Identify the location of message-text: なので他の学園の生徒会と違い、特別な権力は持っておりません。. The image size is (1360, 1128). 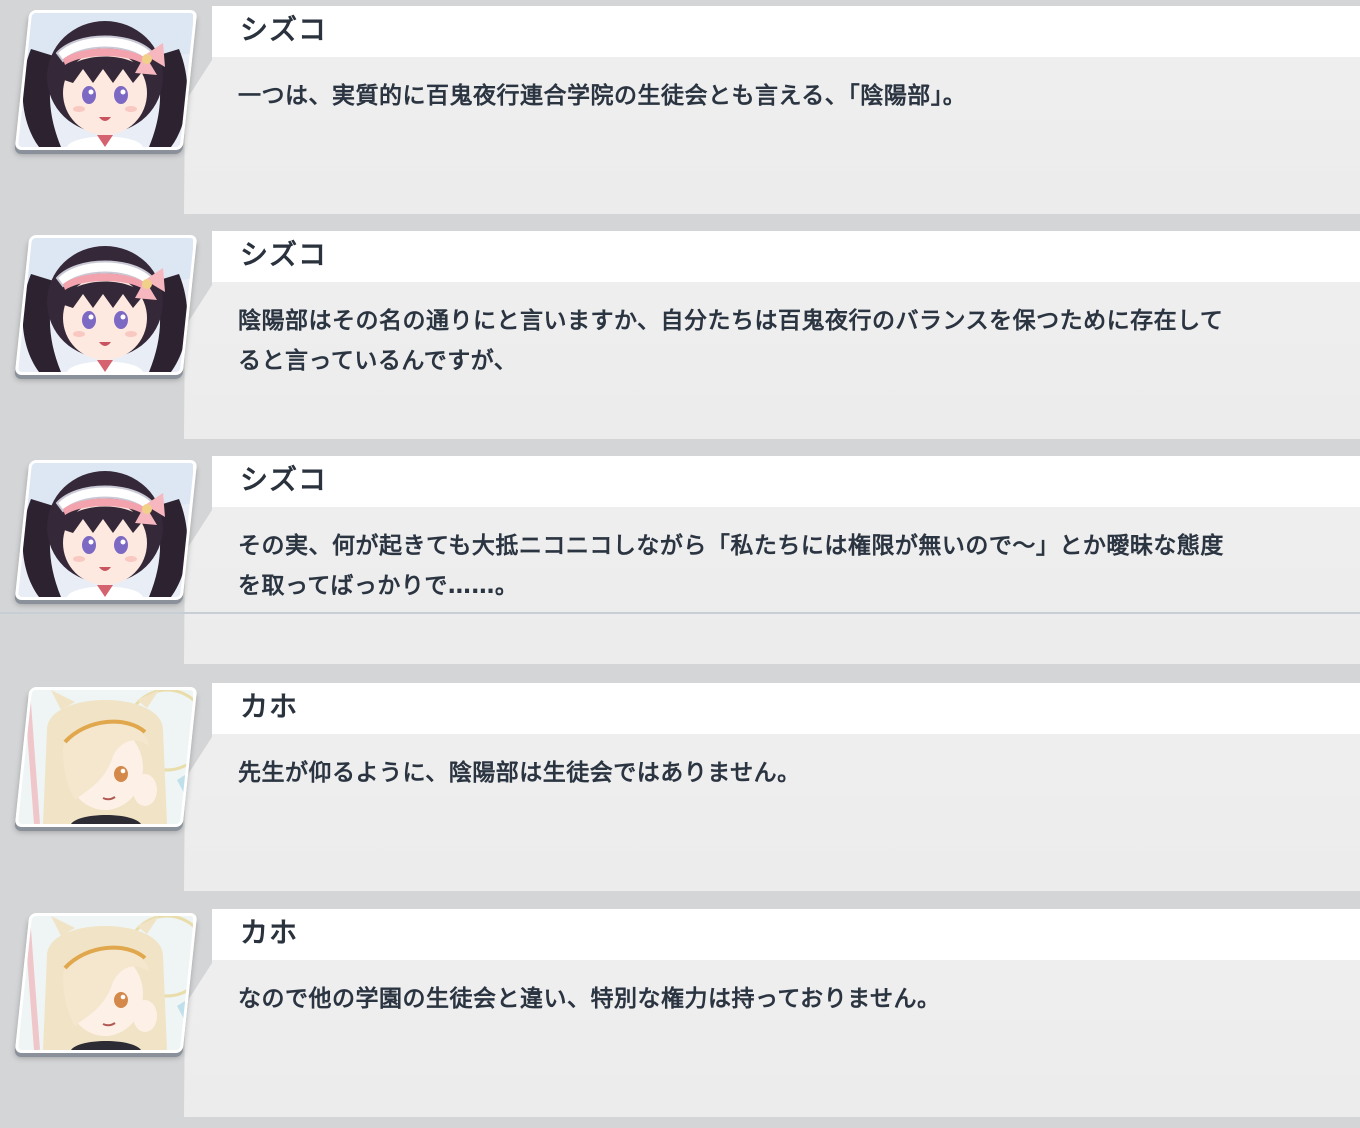
(778, 999).